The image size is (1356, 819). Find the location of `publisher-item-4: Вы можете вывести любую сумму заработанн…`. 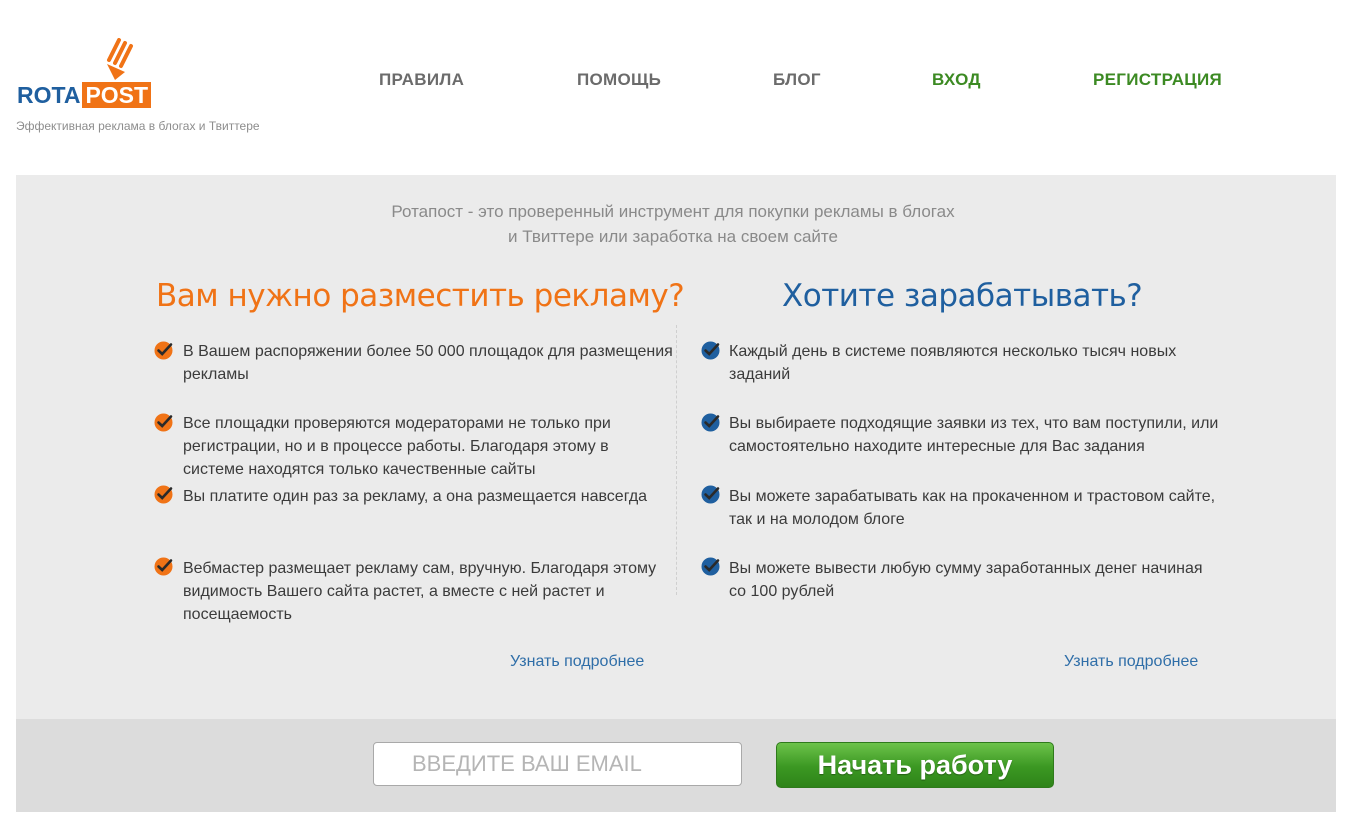

publisher-item-4: Вы можете вывести любую сумму заработанн… is located at coordinates (966, 580).